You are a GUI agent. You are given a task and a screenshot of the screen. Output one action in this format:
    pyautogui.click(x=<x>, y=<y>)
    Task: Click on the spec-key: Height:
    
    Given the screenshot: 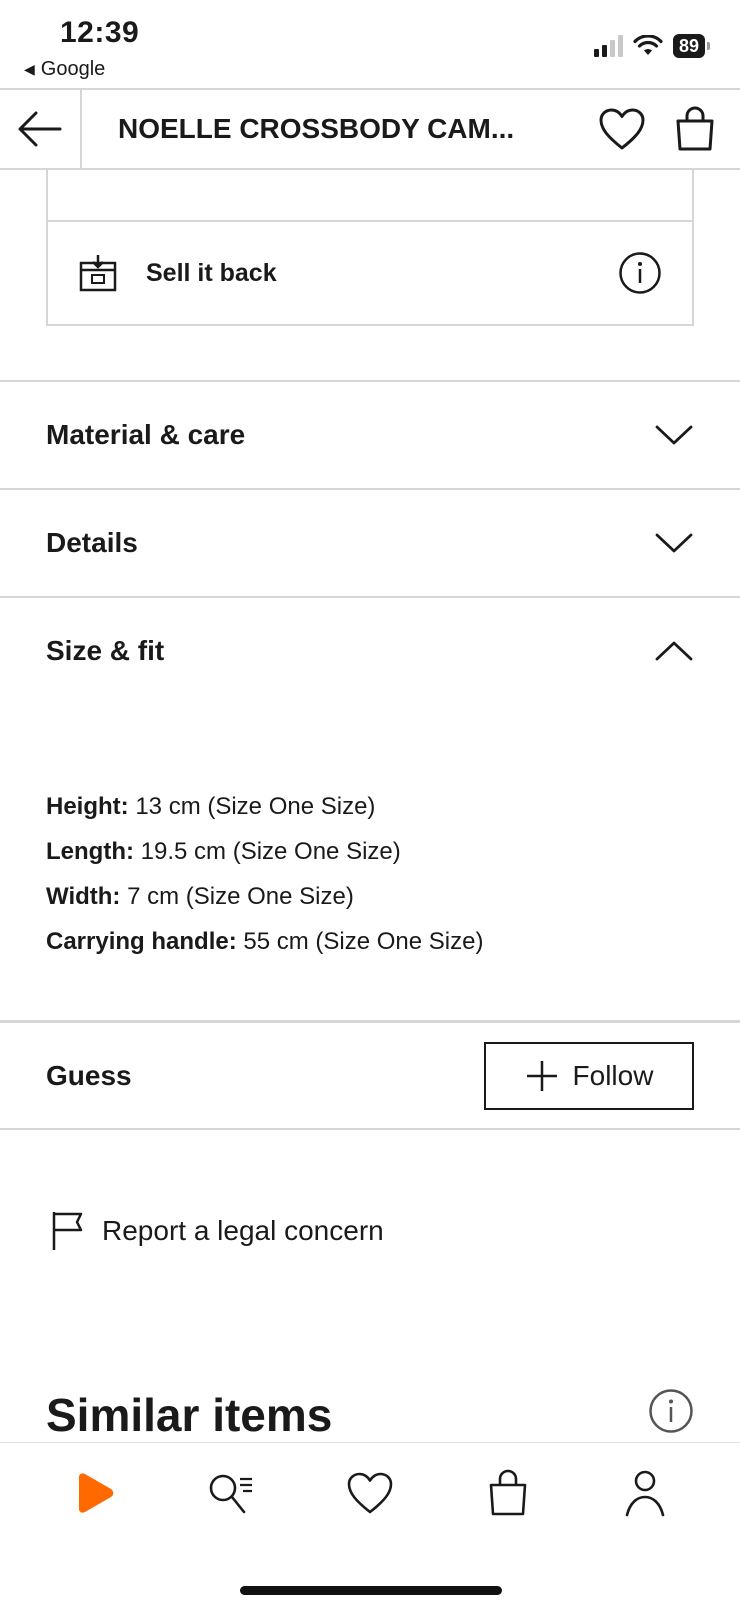 What is the action you would take?
    pyautogui.click(x=87, y=806)
    